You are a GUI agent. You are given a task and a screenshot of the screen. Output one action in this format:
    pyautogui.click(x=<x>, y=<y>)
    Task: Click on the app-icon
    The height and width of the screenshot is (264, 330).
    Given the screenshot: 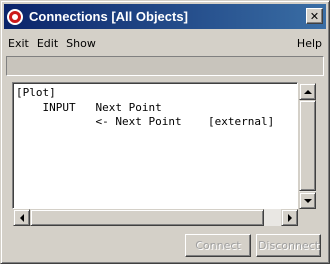 What is the action you would take?
    pyautogui.click(x=15, y=16)
    